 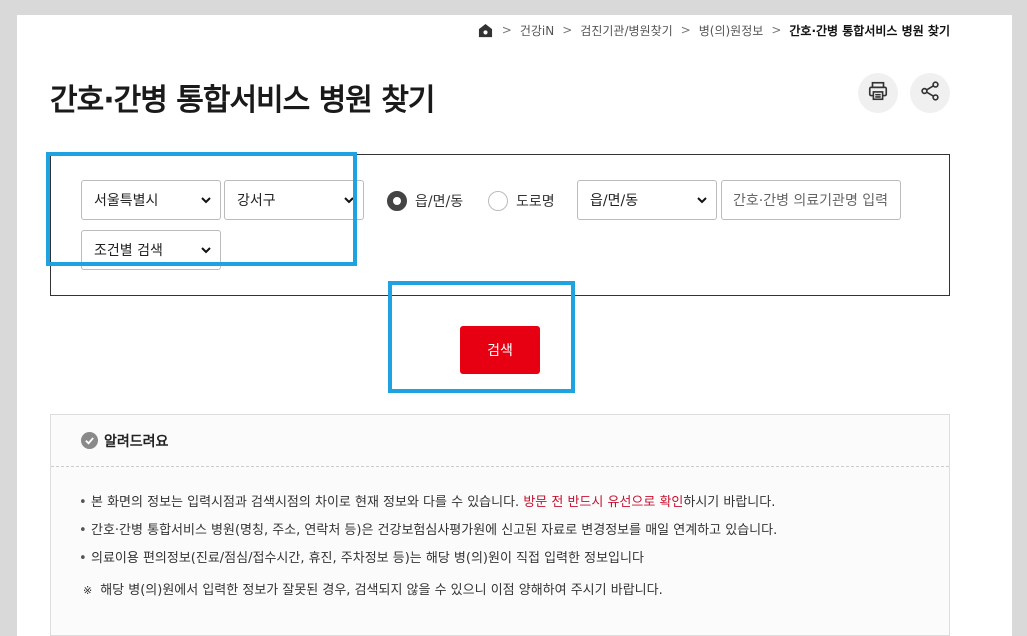 What do you see at coordinates (201, 209) in the screenshot?
I see `highlight-region-selects` at bounding box center [201, 209].